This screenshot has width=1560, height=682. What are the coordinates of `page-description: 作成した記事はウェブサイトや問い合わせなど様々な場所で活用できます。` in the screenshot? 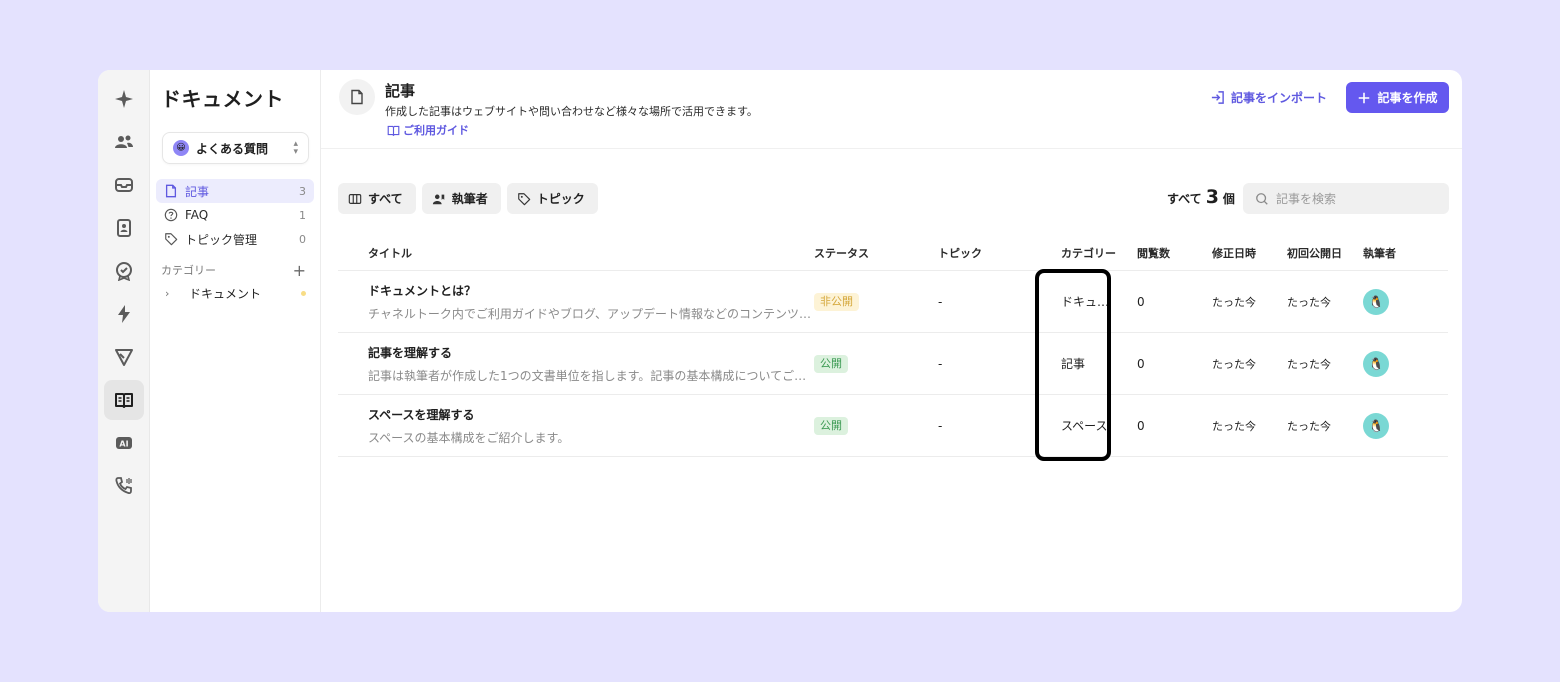 It's located at (571, 111).